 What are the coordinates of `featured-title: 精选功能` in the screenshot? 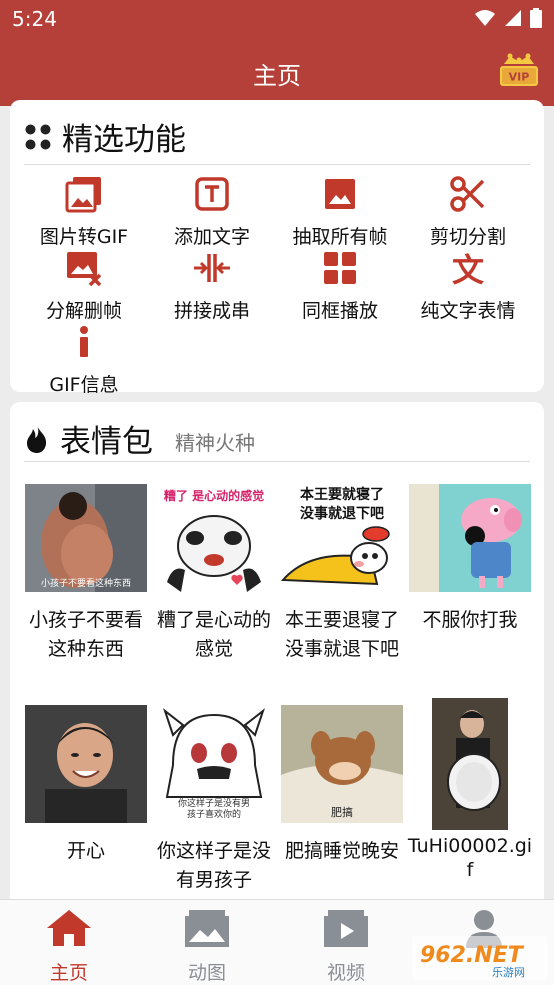 It's located at (124, 140).